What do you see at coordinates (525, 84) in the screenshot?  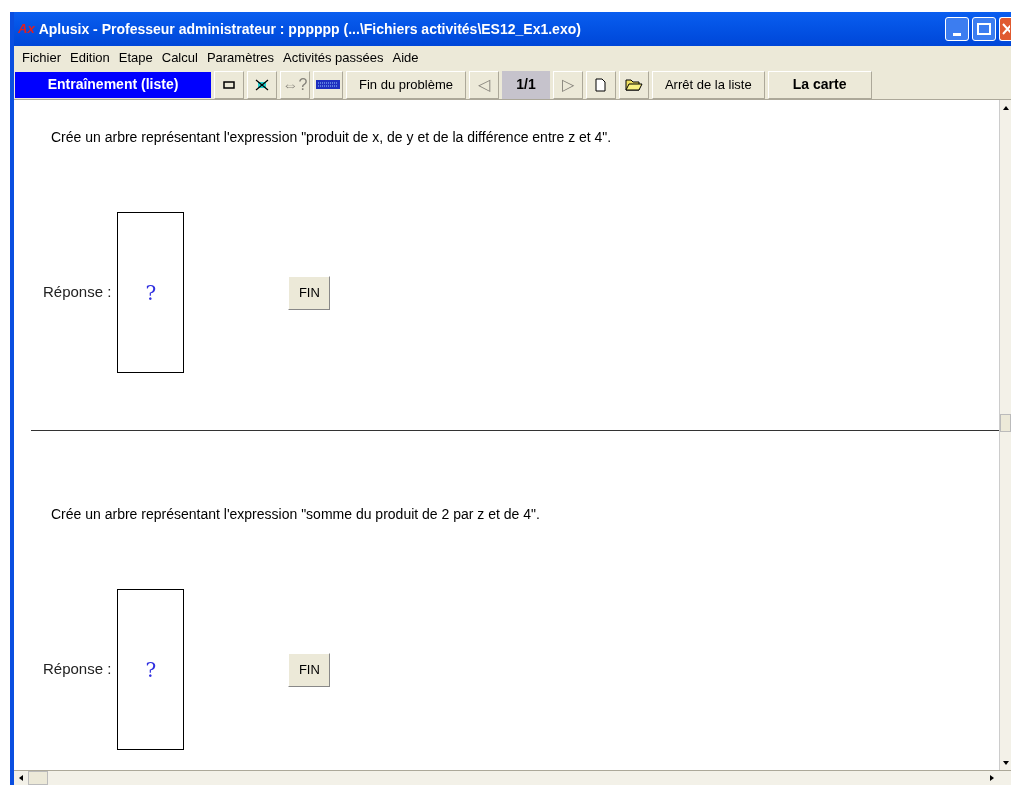 I see `page-indicator: 1/1` at bounding box center [525, 84].